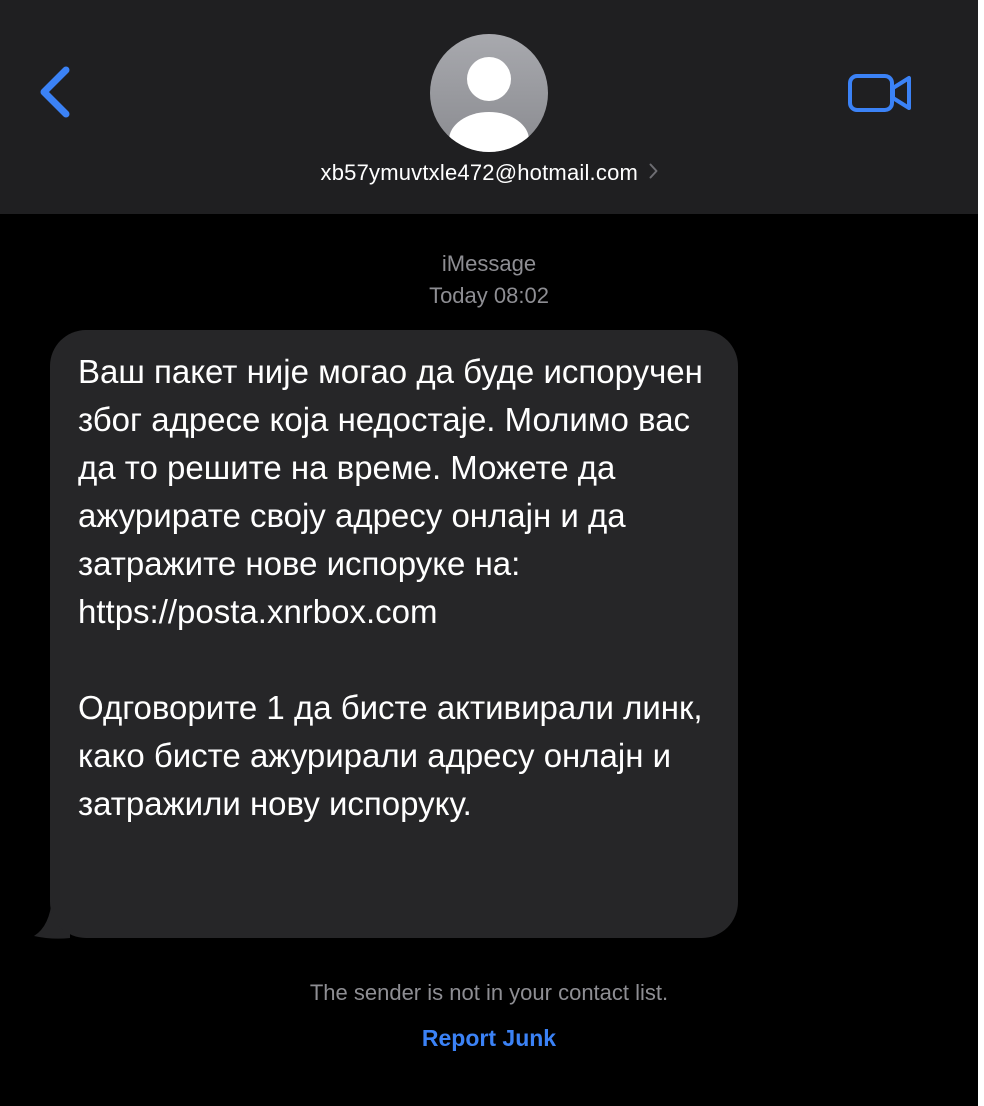 Image resolution: width=984 pixels, height=1106 pixels. Describe the element at coordinates (489, 280) in the screenshot. I see `thread-meta: iMessage Today 08:02` at that location.